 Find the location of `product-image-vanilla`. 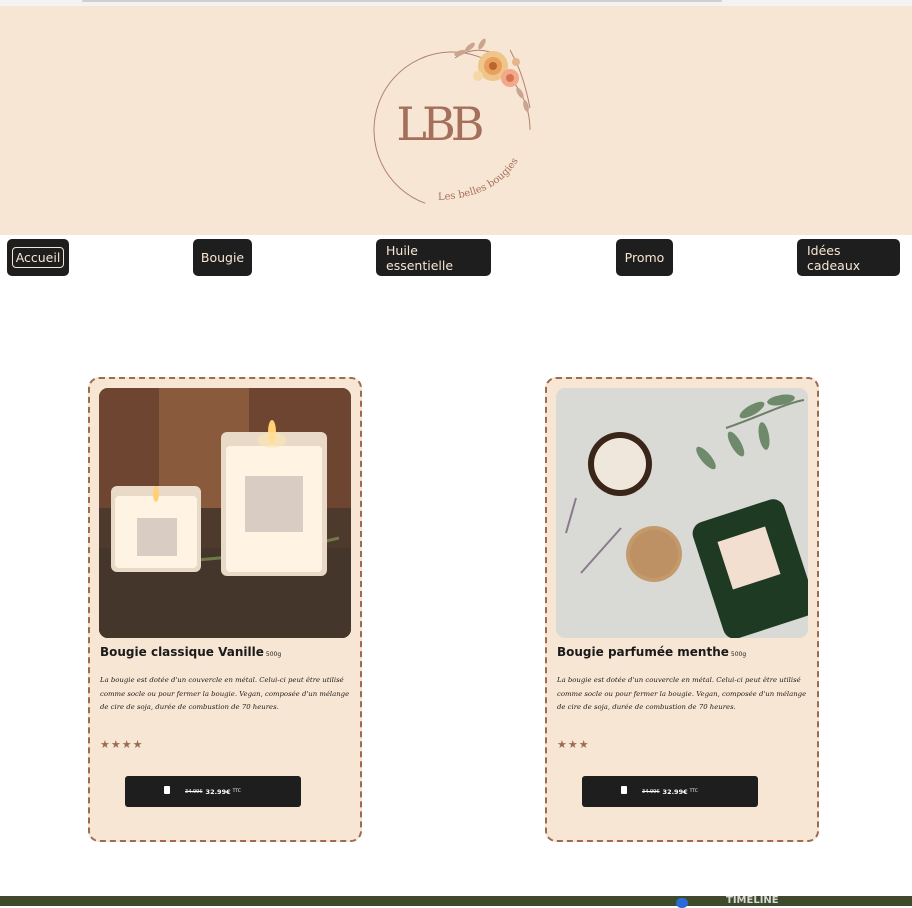

product-image-vanilla is located at coordinates (225, 513).